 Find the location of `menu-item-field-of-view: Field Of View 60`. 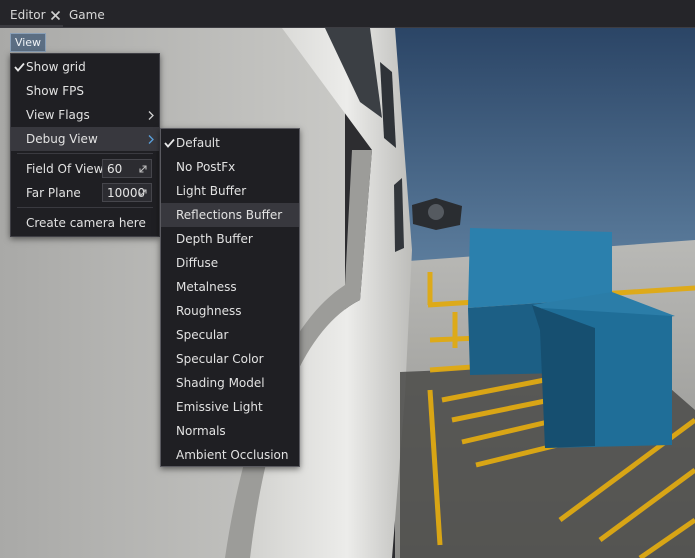

menu-item-field-of-view: Field Of View 60 is located at coordinates (85, 169).